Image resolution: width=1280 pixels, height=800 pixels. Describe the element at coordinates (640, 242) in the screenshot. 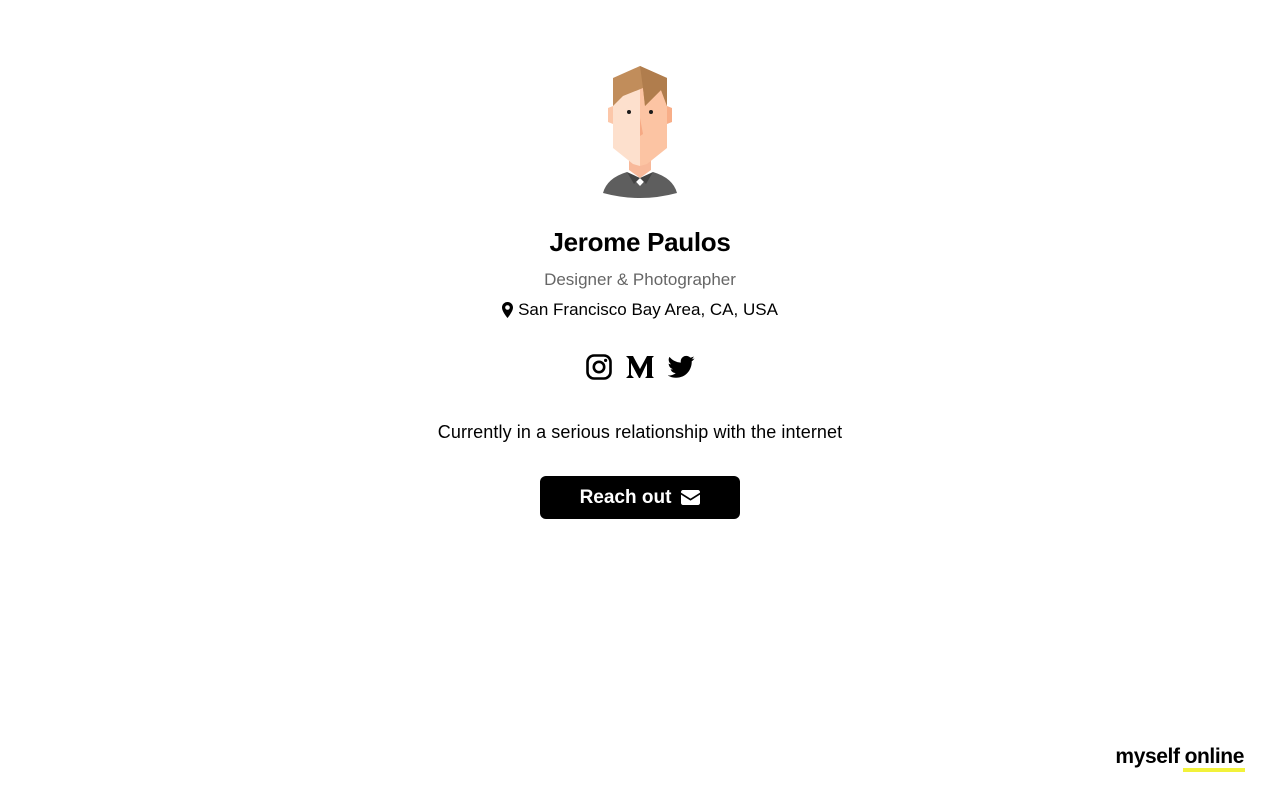

I see `profile-name: Jerome Paulos` at that location.